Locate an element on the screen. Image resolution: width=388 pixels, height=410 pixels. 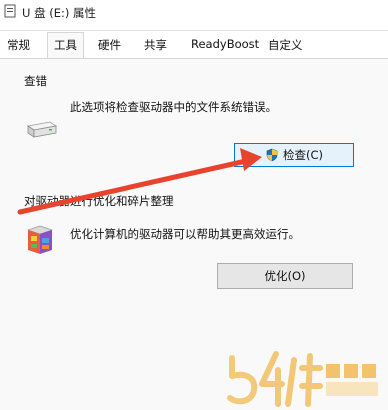
title-bar: U 盘 (E:) 属性 is located at coordinates (194, 15).